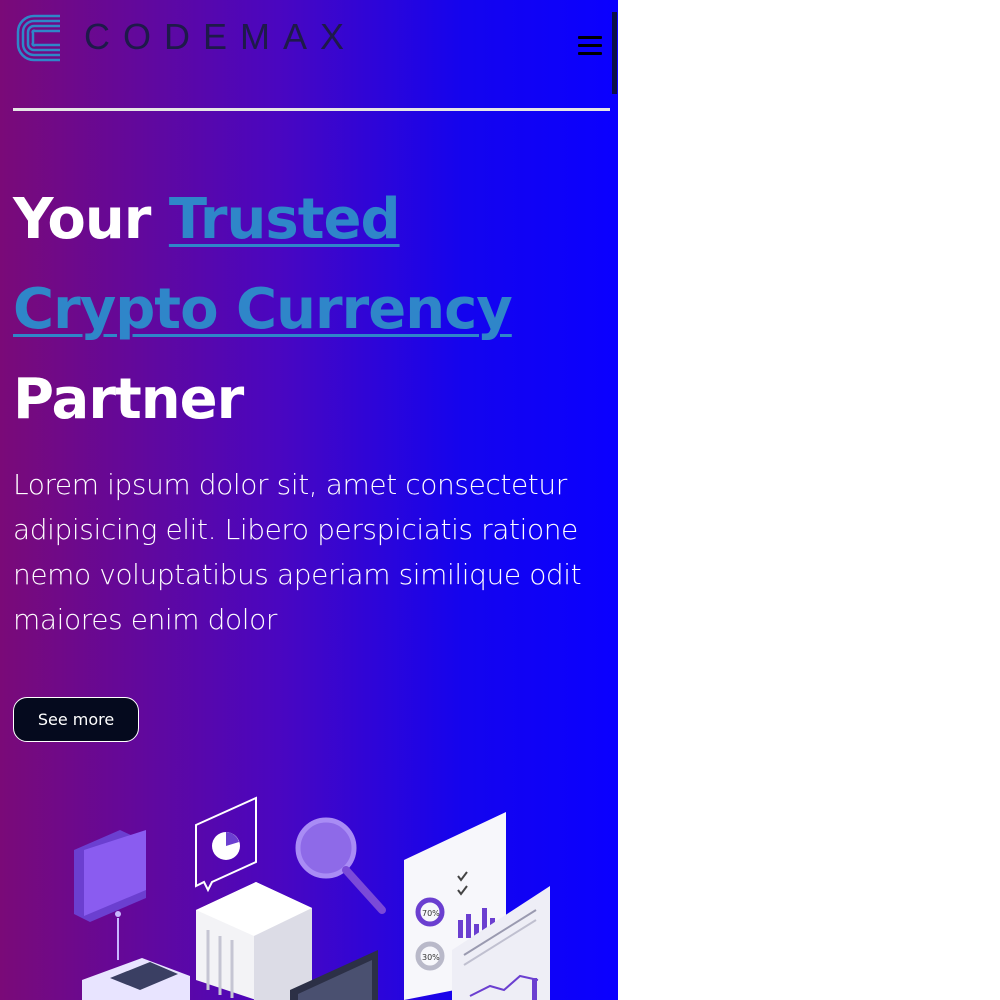 This screenshot has width=1000, height=1000. Describe the element at coordinates (76, 719) in the screenshot. I see `see-more-button: See more` at that location.